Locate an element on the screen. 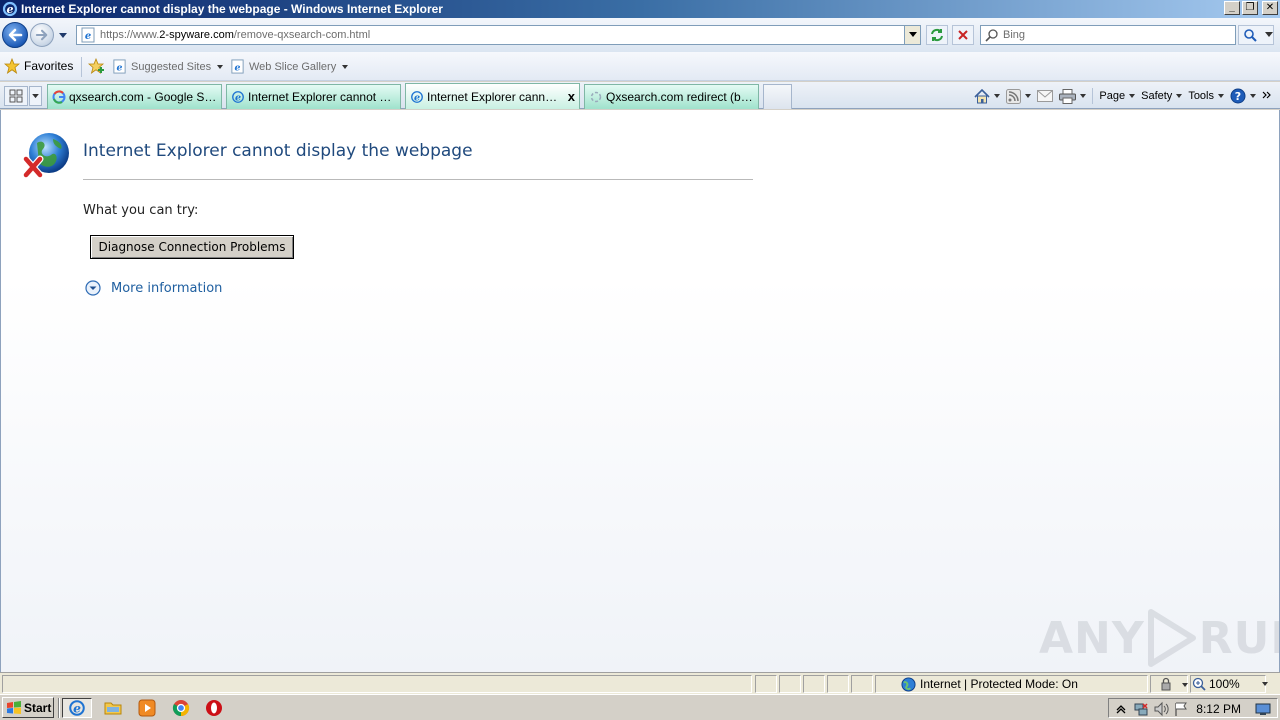 The width and height of the screenshot is (1280, 720). history-dropdown-icon is located at coordinates (63, 35).